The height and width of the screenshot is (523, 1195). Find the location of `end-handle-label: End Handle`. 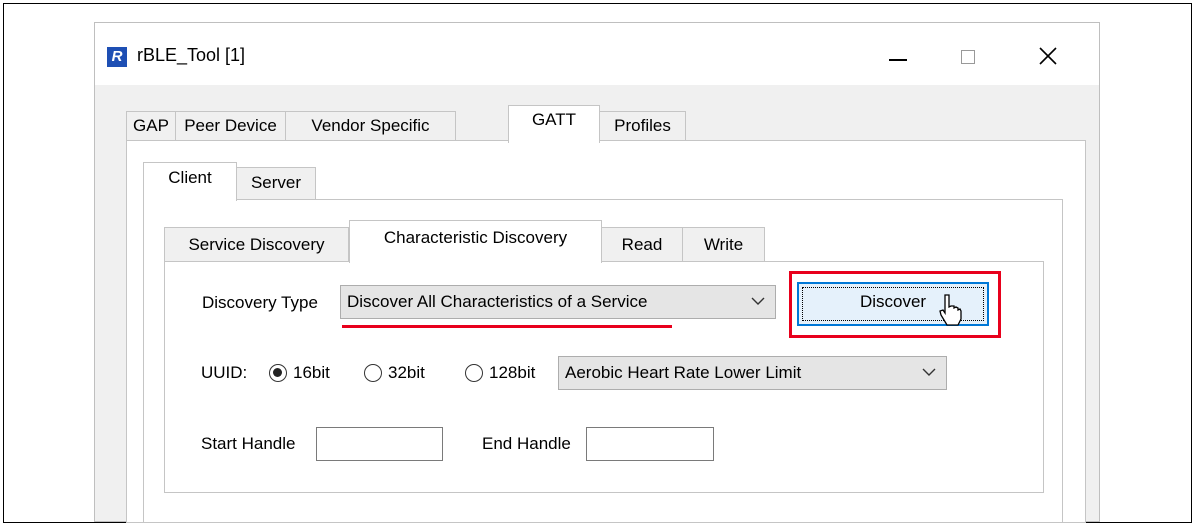

end-handle-label: End Handle is located at coordinates (526, 443).